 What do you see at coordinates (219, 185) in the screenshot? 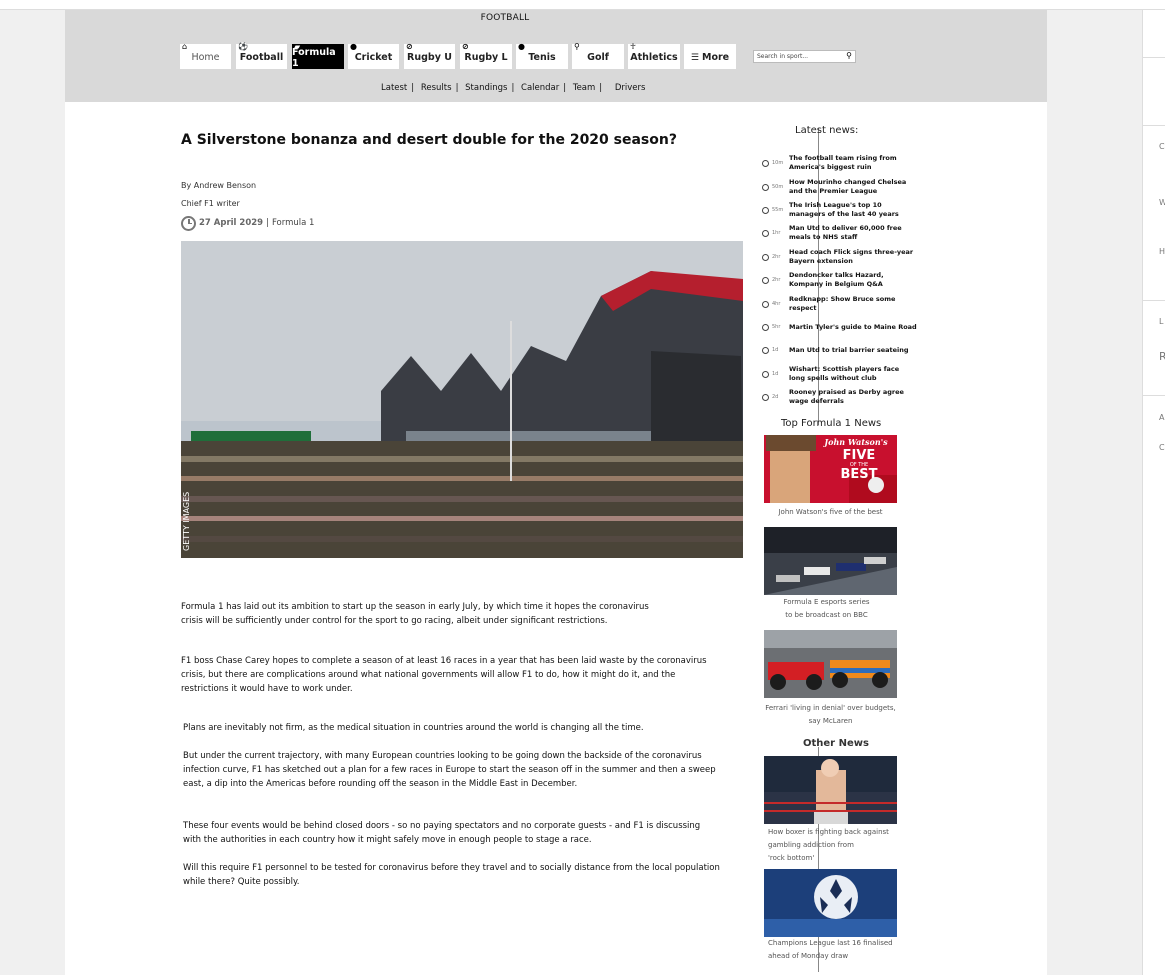
I see `author-name: By Andrew Benson` at bounding box center [219, 185].